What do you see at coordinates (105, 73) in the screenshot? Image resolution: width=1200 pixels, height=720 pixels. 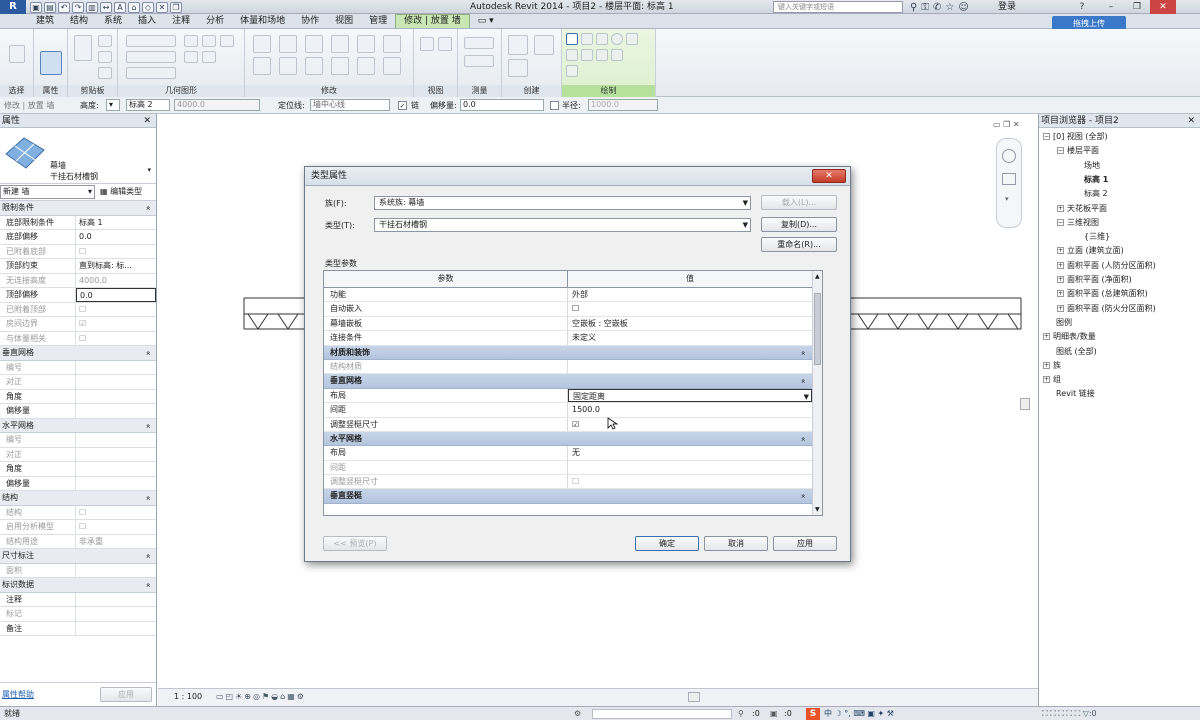 I see `match-properties-icon` at bounding box center [105, 73].